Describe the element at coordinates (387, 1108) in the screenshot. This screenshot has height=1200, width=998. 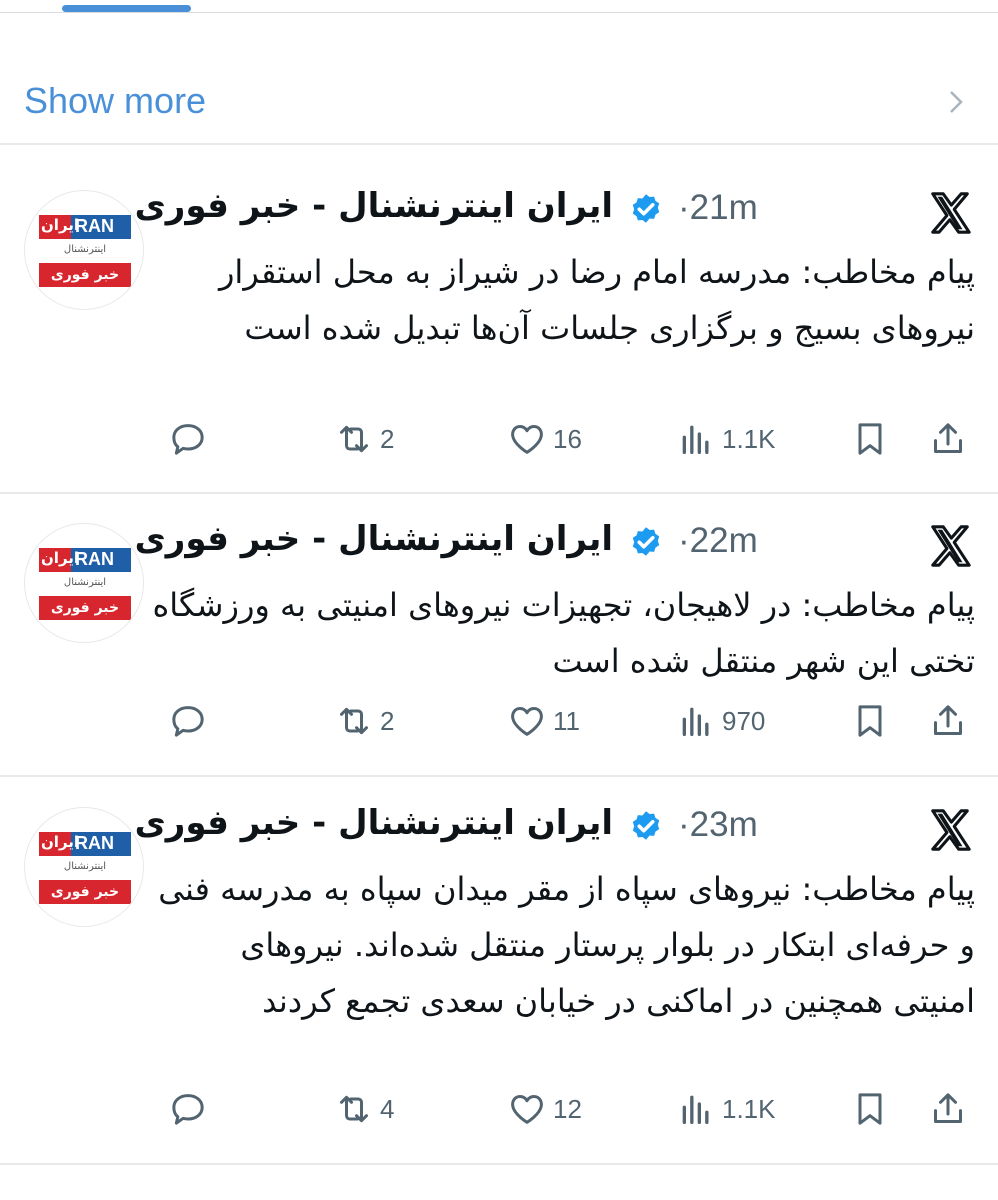
I see `retweet-count: 4` at that location.